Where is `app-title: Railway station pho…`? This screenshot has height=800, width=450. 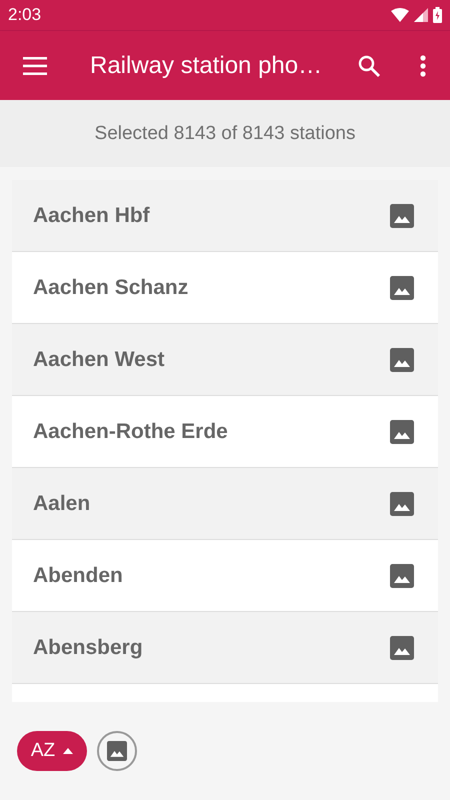
app-title: Railway station pho… is located at coordinates (207, 66).